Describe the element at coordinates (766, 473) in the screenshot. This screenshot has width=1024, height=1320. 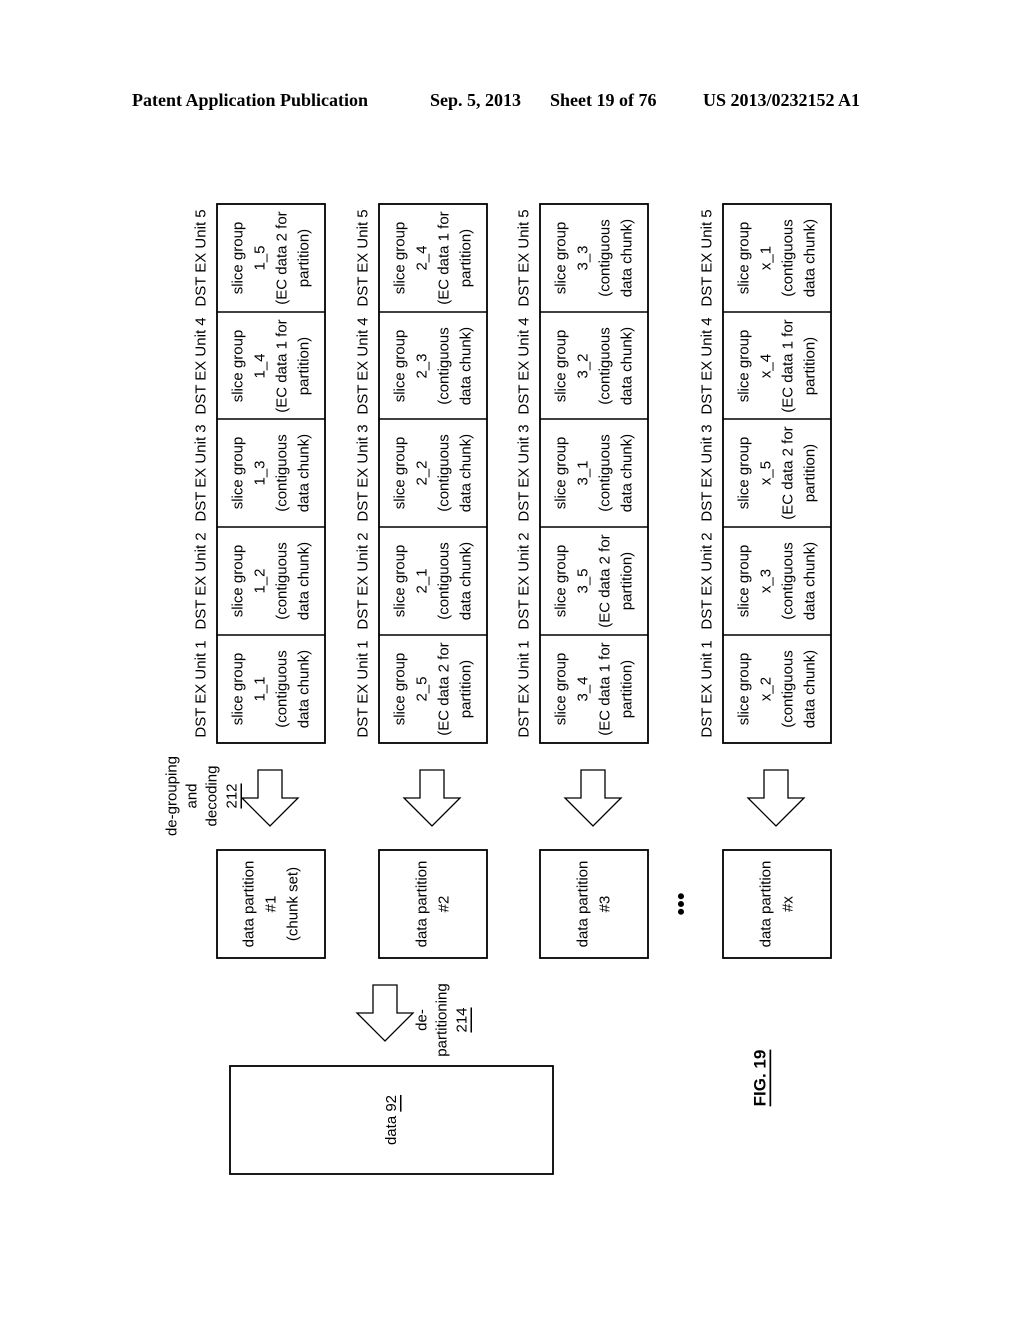
I see `slice-group-id: x_5` at that location.